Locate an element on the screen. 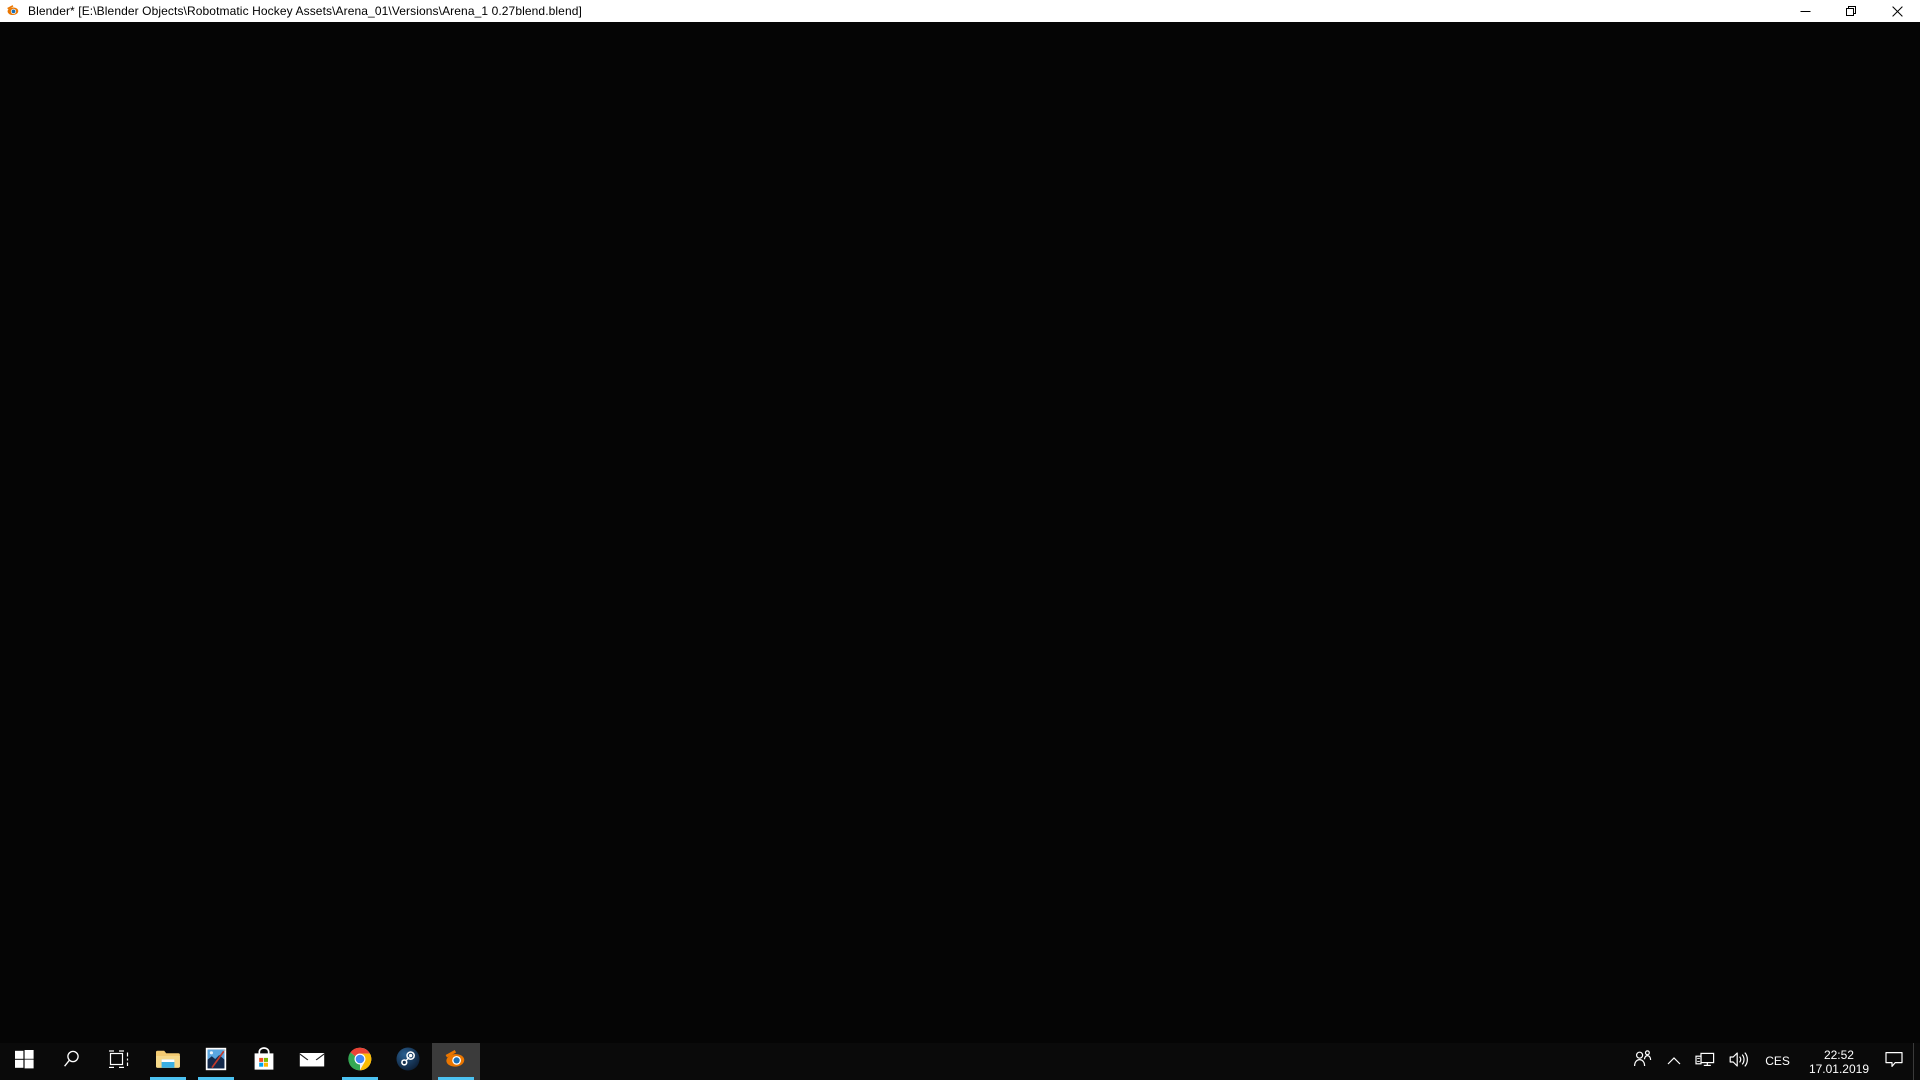 The width and height of the screenshot is (1920, 1080). file-explorer-button is located at coordinates (168, 1061).